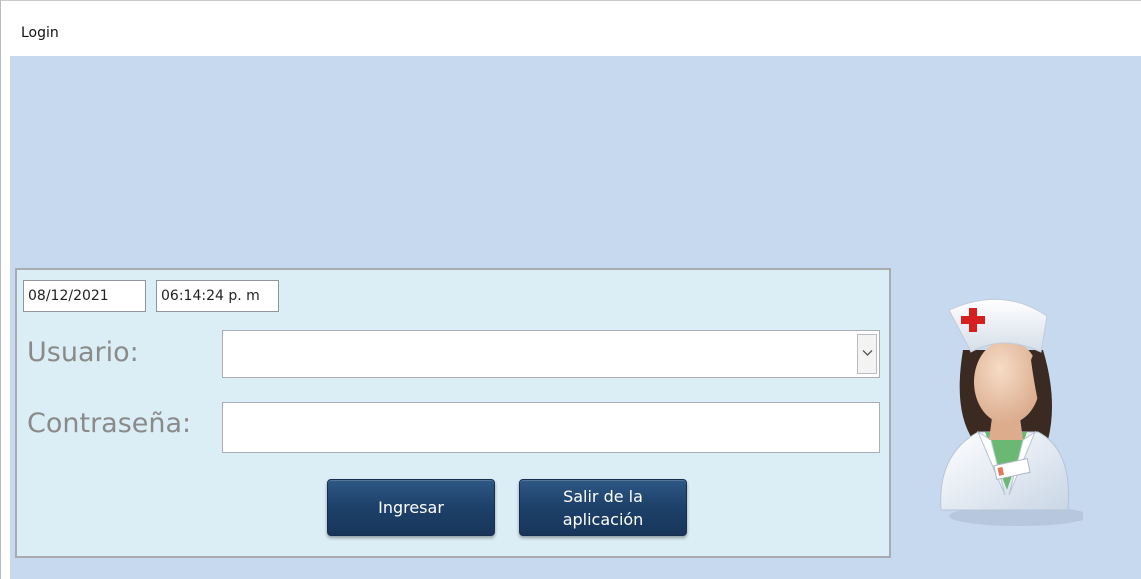 The width and height of the screenshot is (1141, 579). Describe the element at coordinates (571, 28) in the screenshot. I see `window-titlebar: Login` at that location.